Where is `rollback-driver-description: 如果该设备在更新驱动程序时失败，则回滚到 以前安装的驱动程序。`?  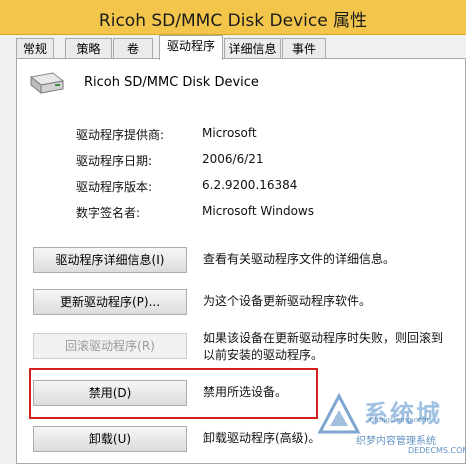 rollback-driver-description: 如果该设备在更新驱动程序时失败，则回滚到 以前安装的驱动程序。 is located at coordinates (323, 347).